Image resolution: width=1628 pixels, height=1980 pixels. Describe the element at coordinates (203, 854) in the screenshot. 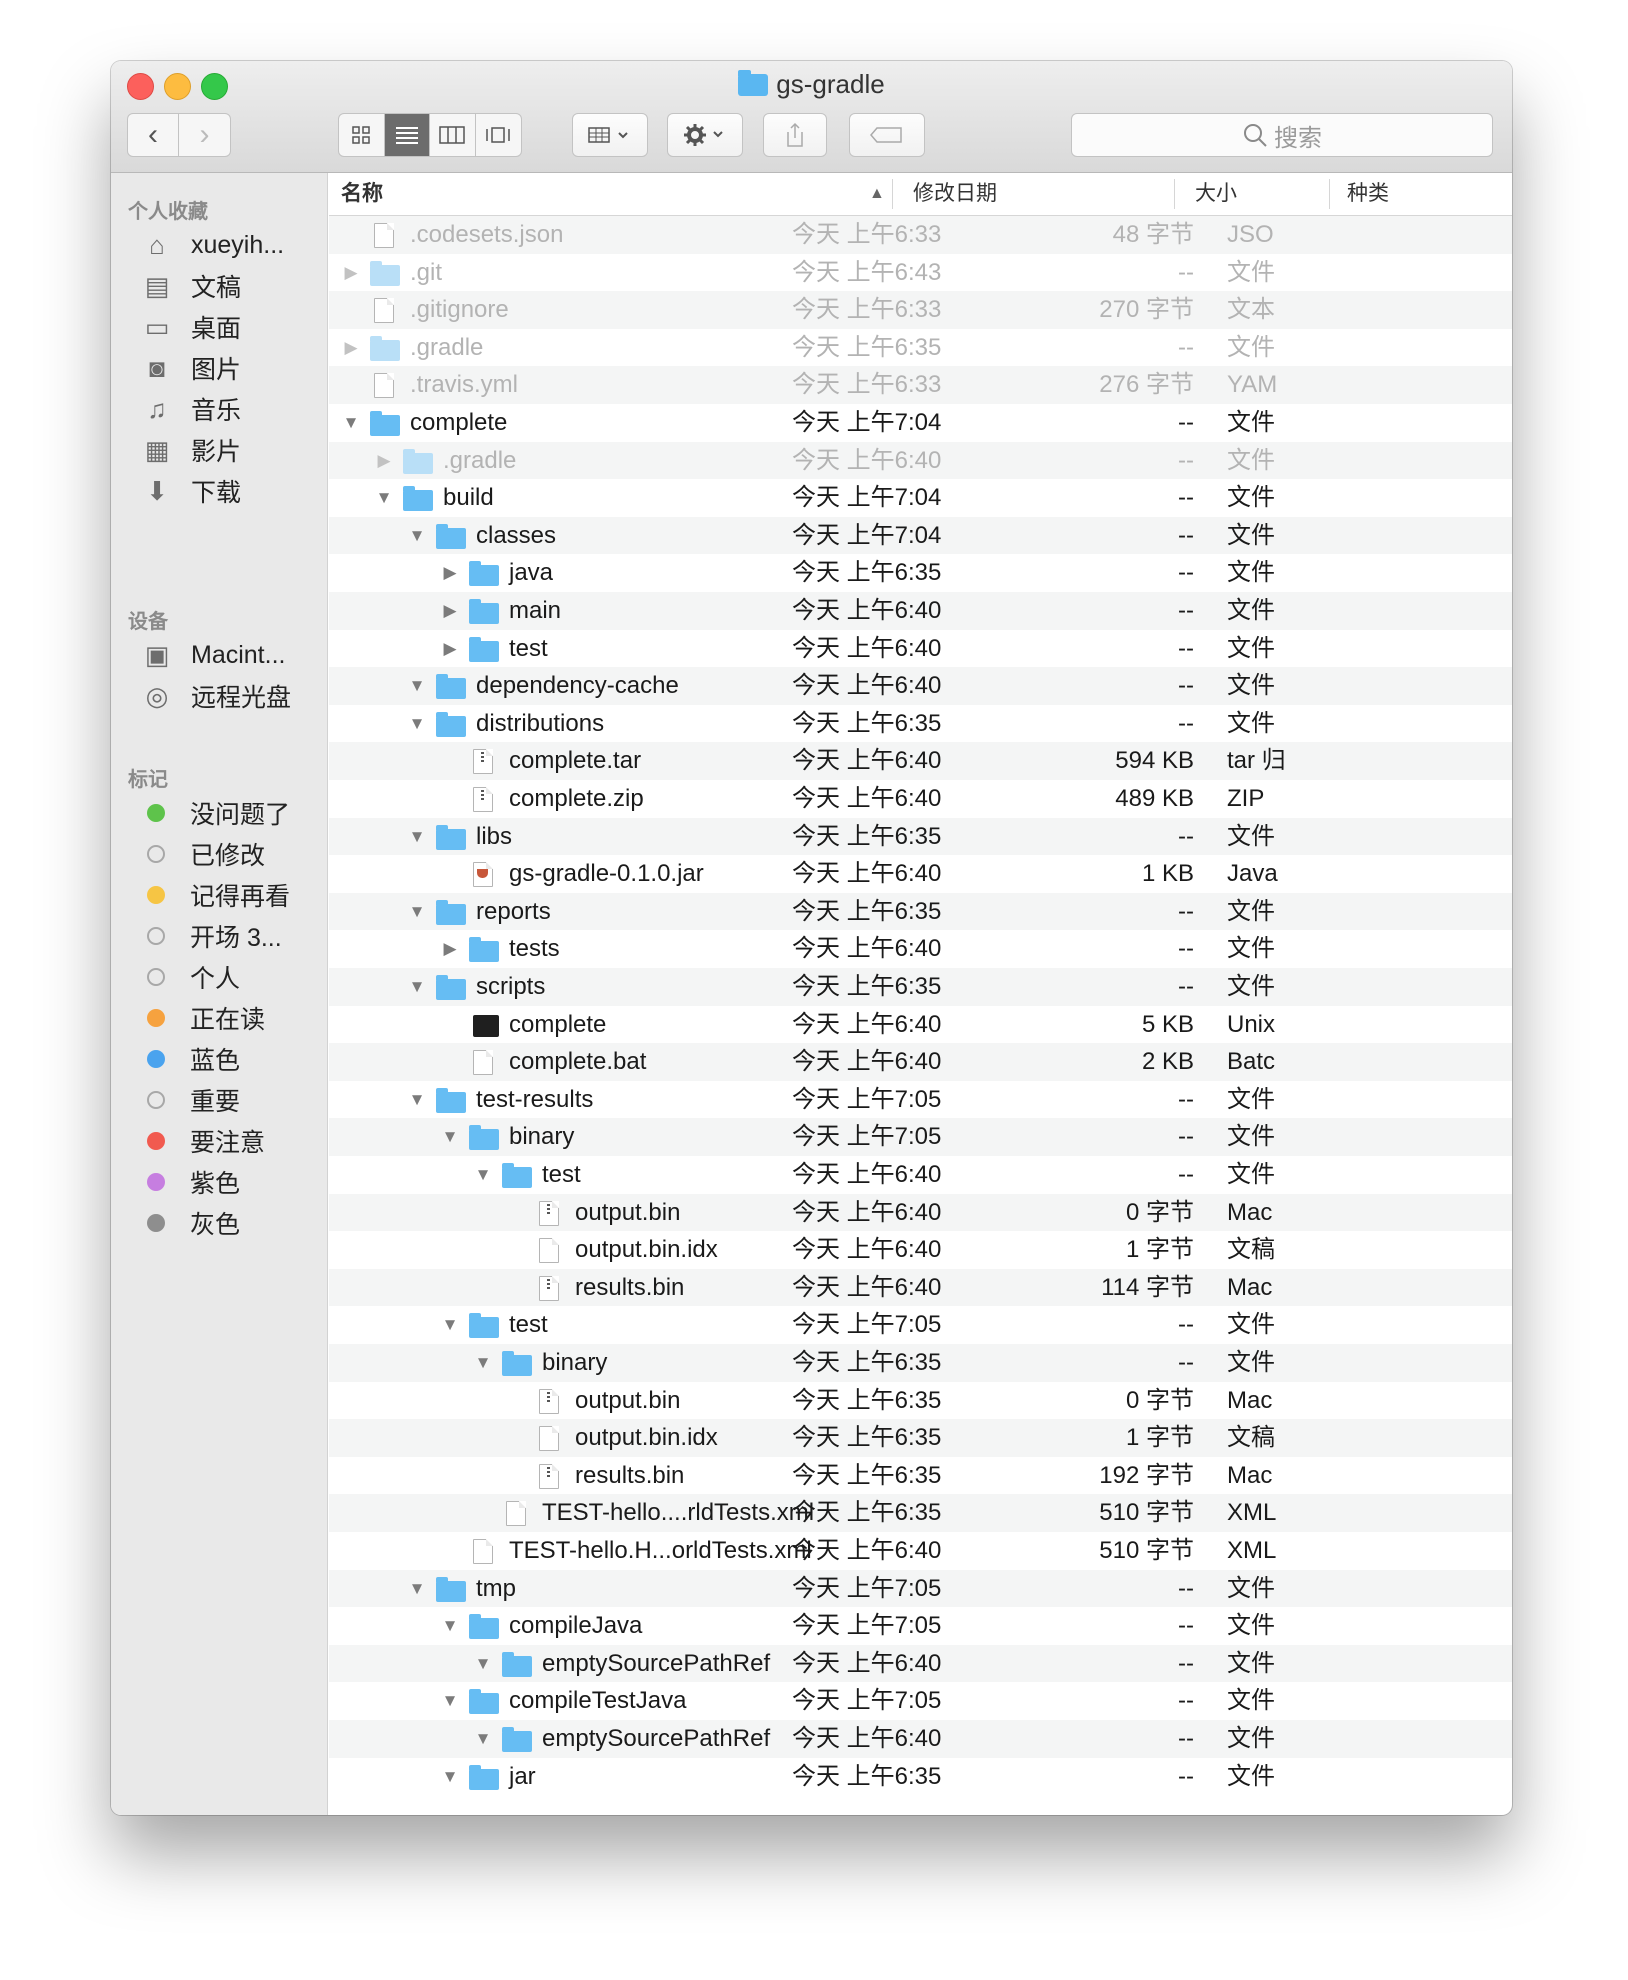

I see `sidebar-tag-1: 已修改` at that location.